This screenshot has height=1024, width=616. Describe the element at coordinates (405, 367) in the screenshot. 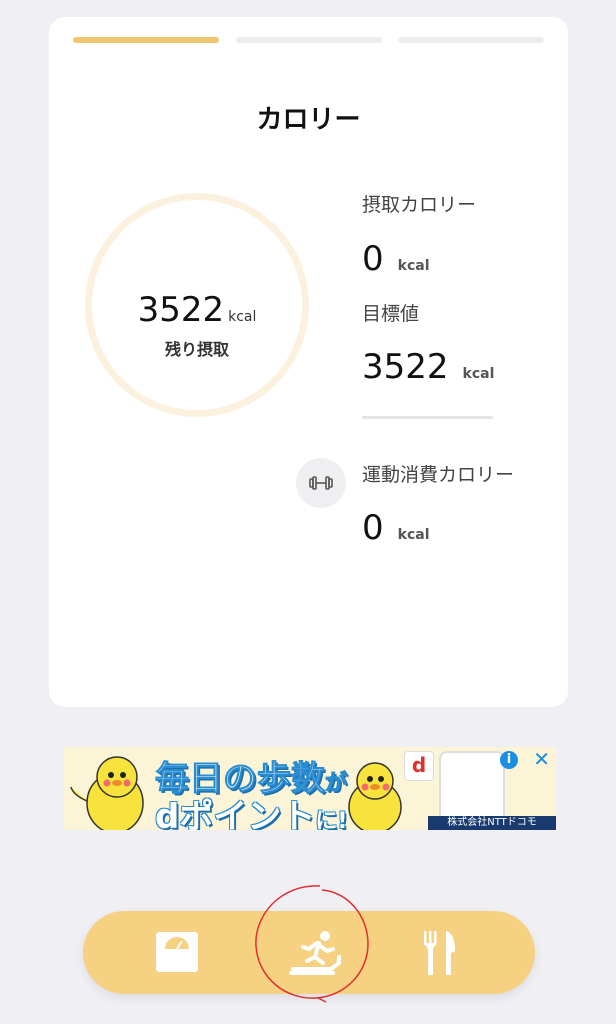

I see `target-number: 3522` at that location.